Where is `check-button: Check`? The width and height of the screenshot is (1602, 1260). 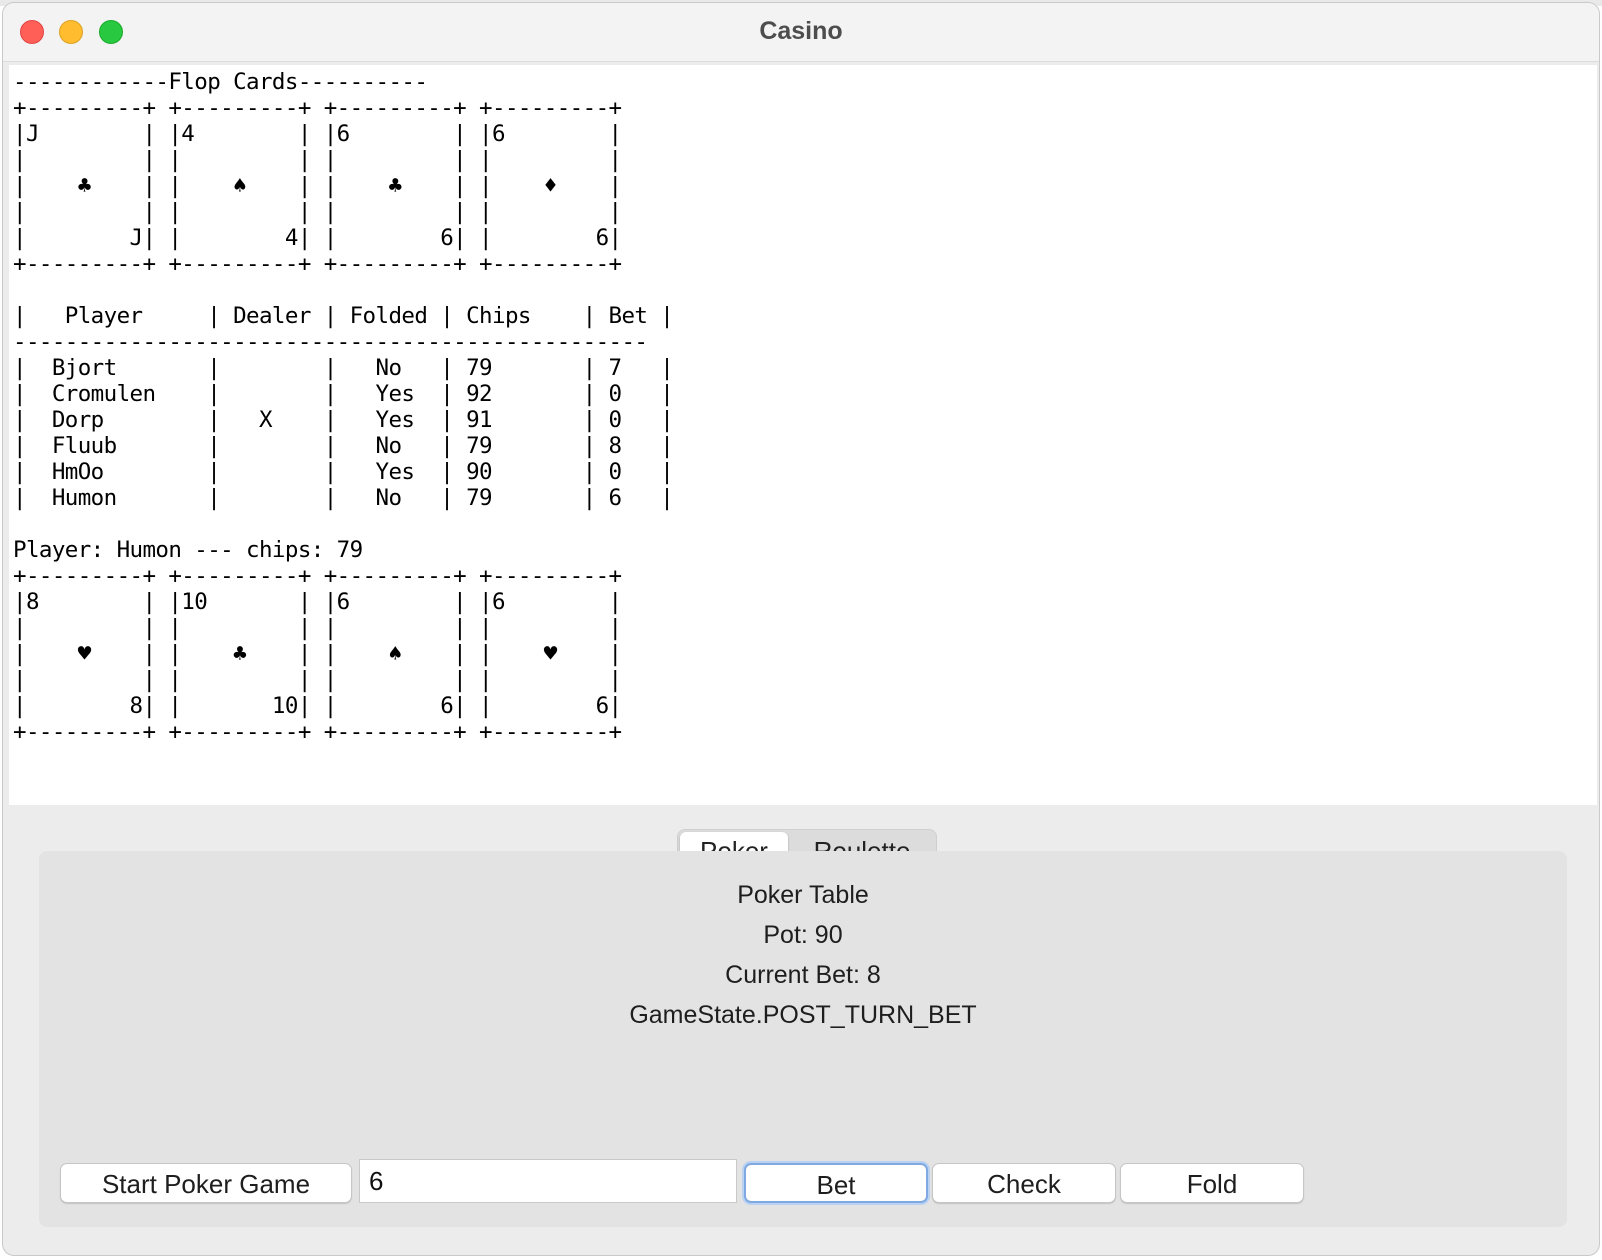
check-button: Check is located at coordinates (1024, 1183).